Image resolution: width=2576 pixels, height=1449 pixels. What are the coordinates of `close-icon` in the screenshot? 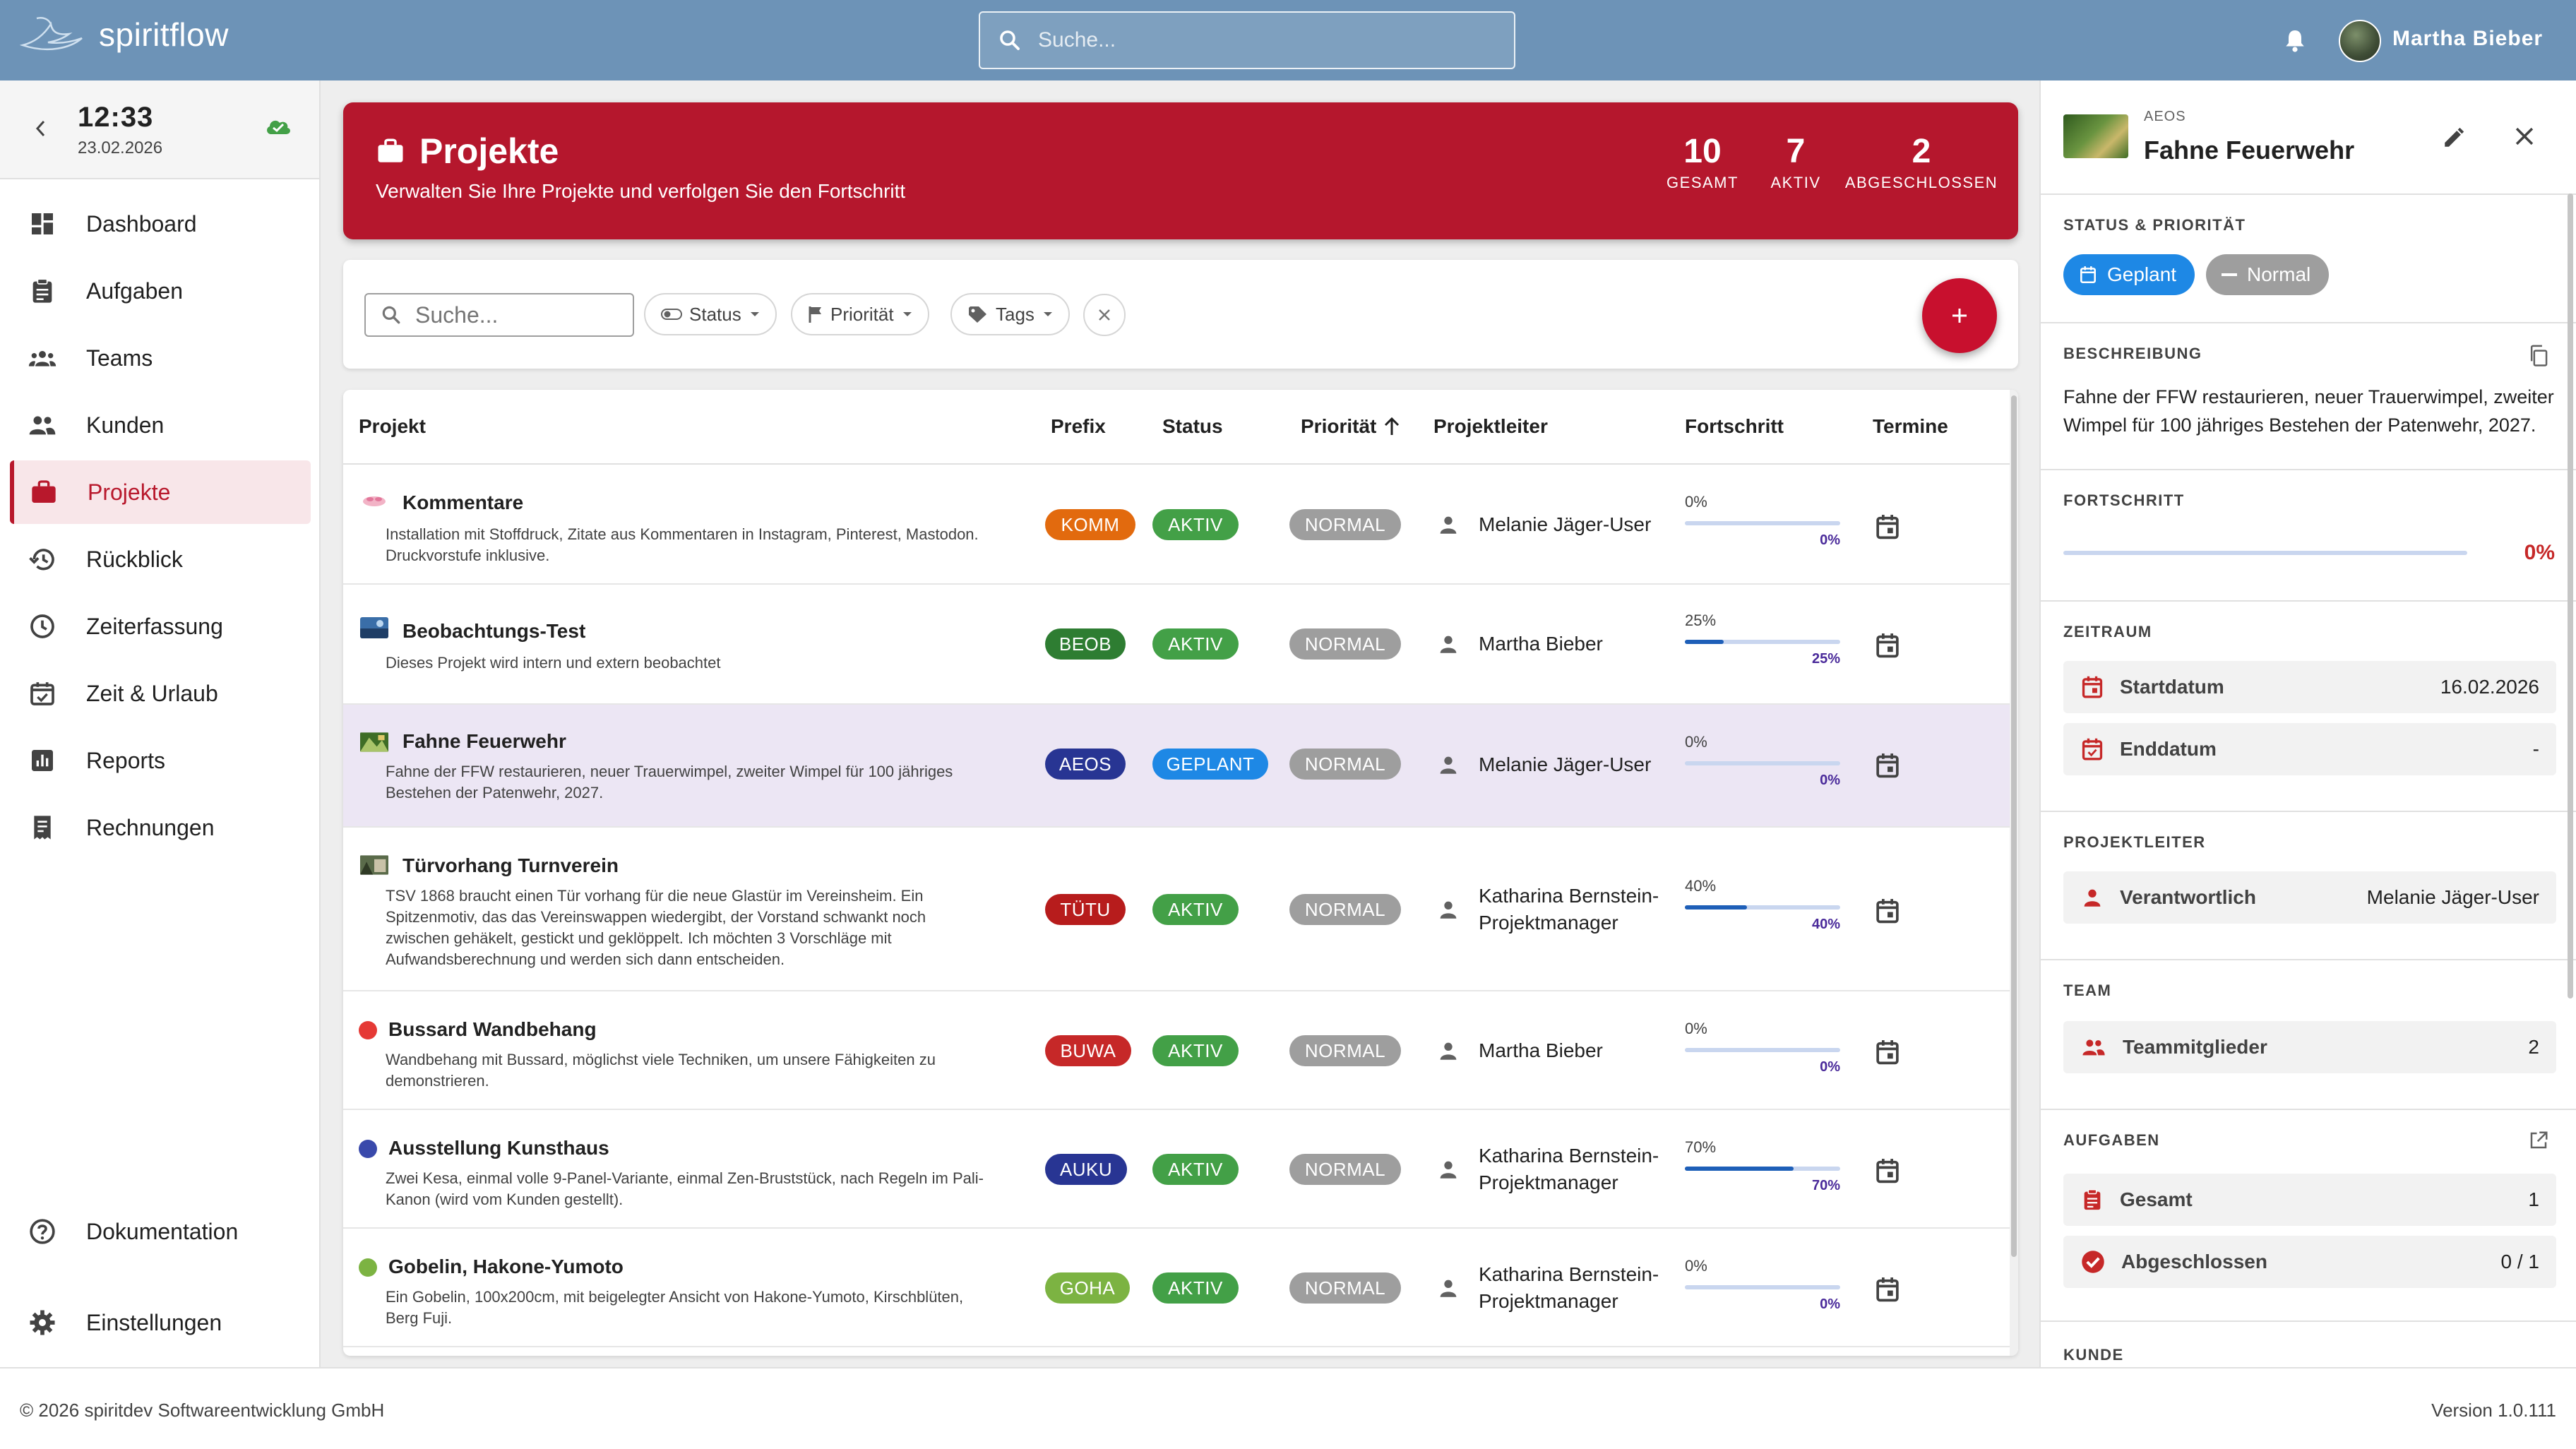 It's located at (2524, 136).